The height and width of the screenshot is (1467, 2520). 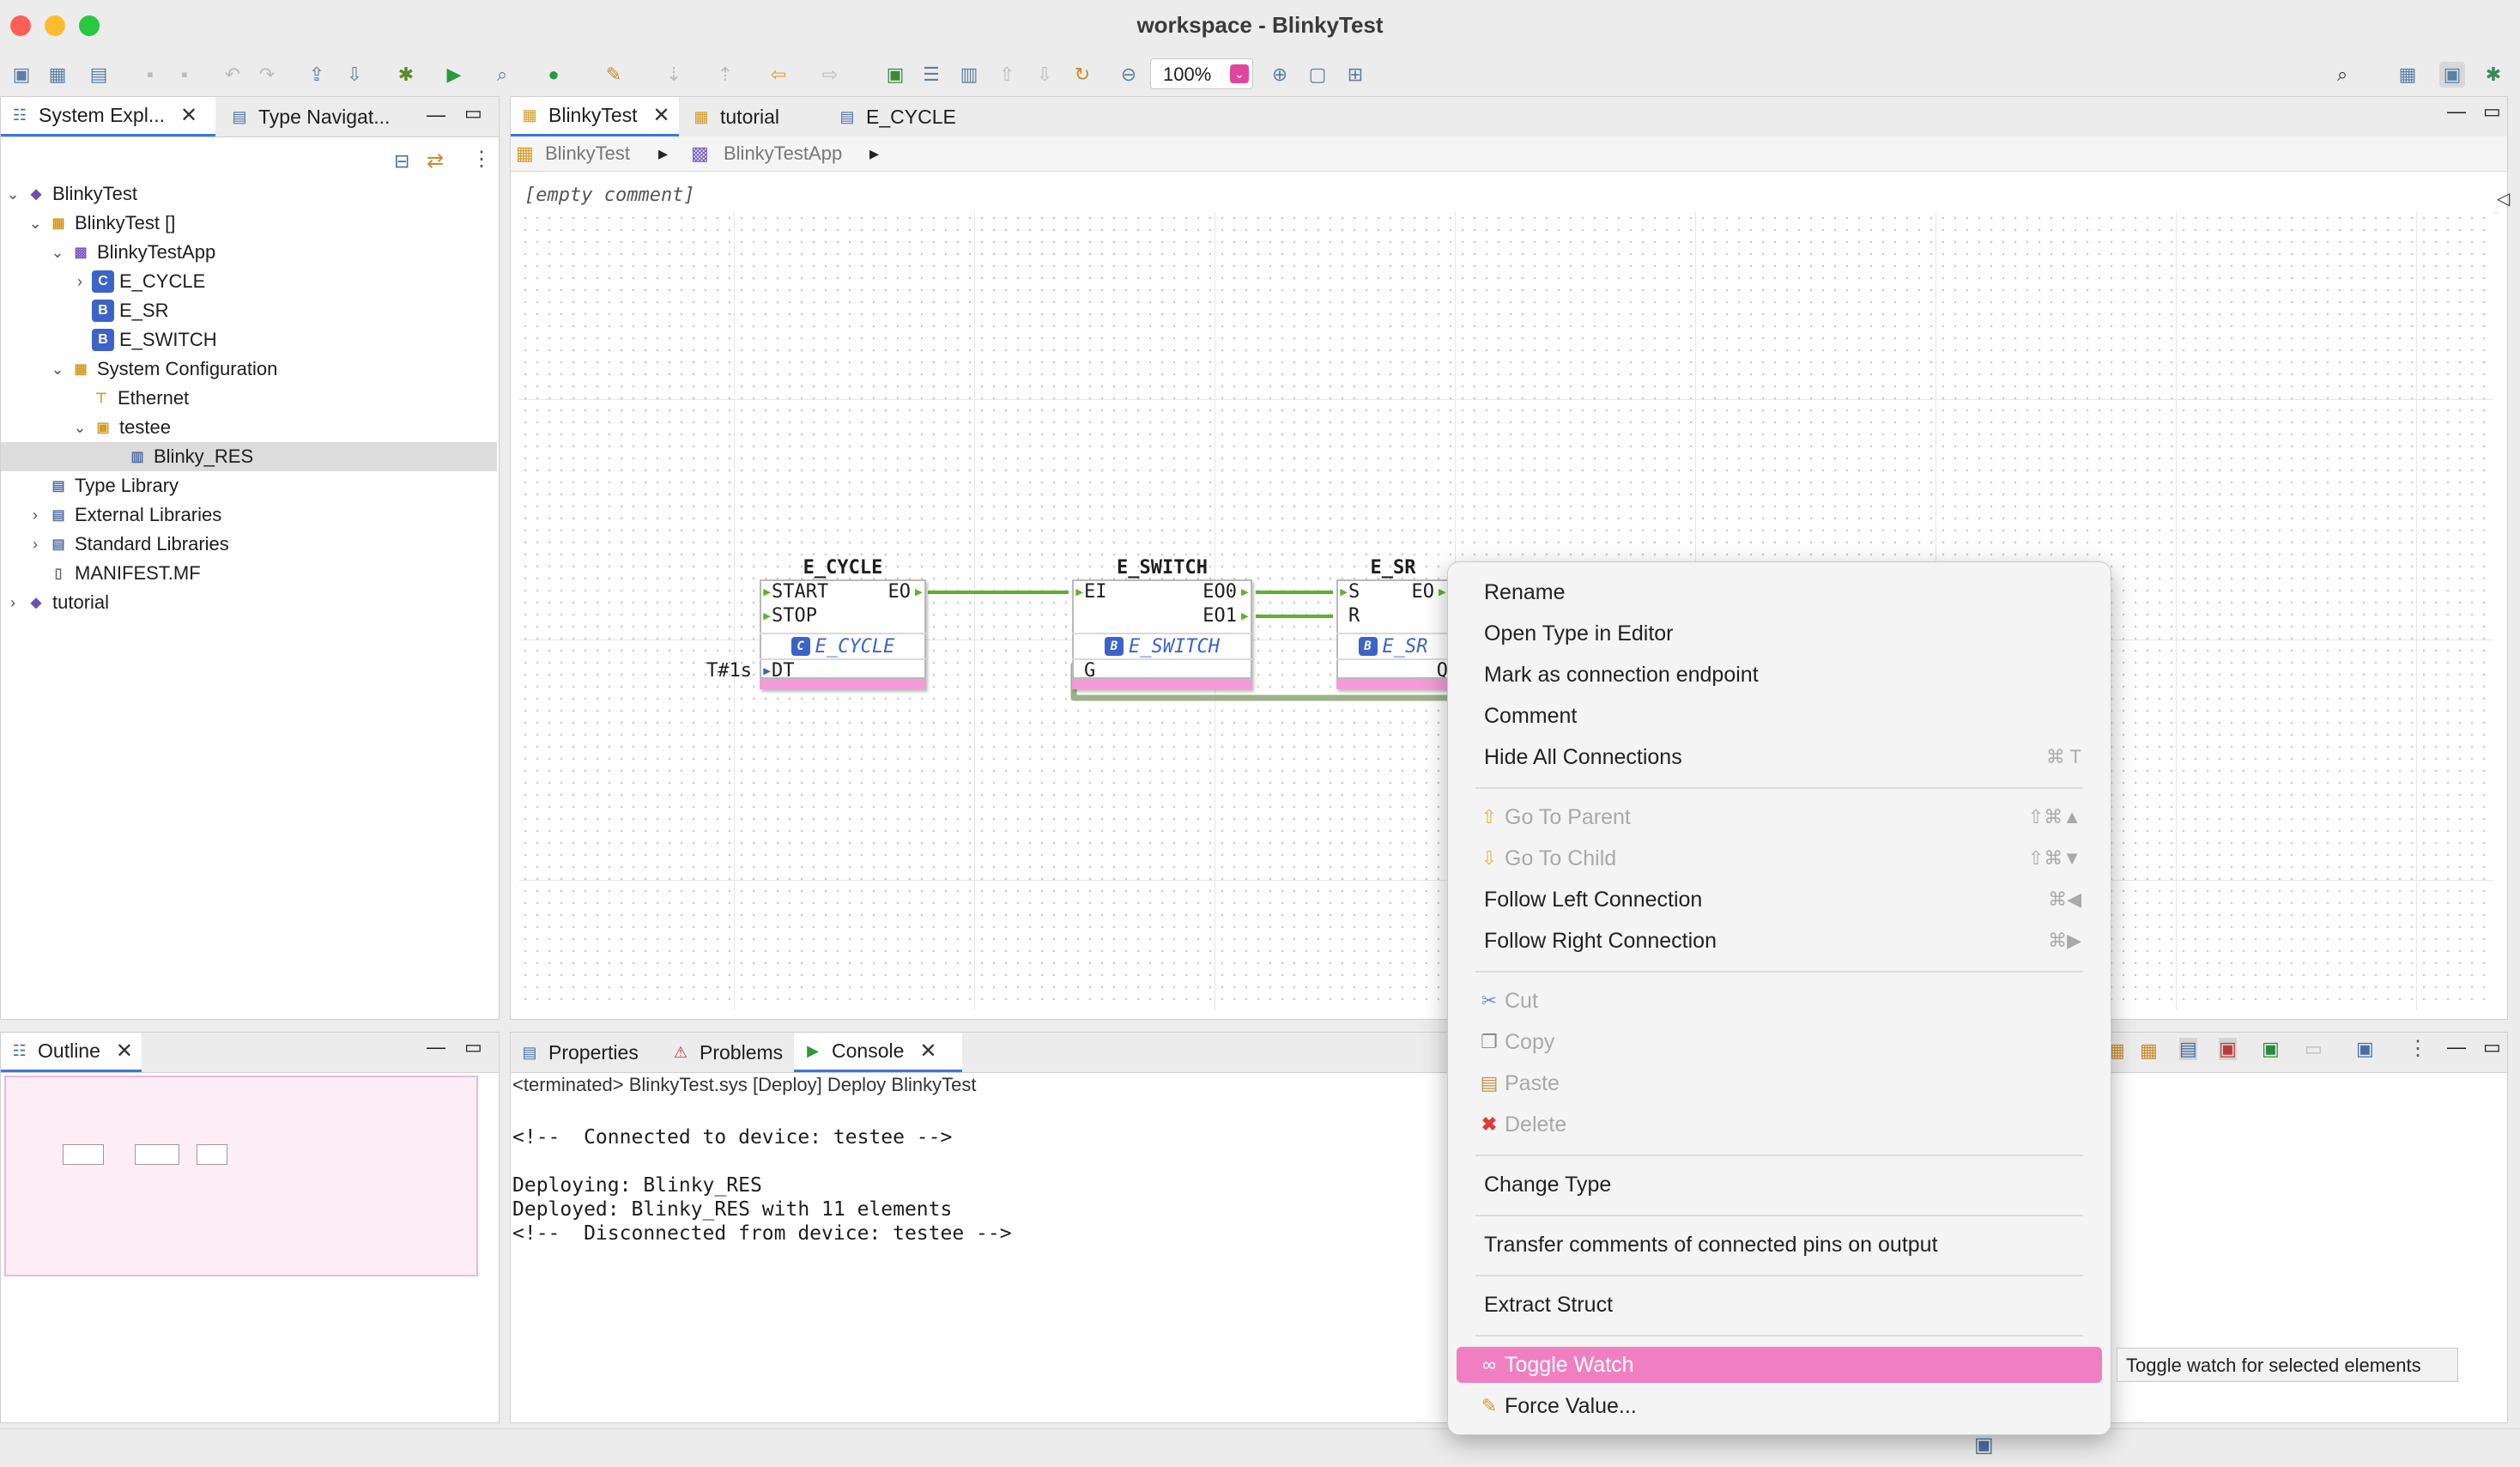 I want to click on tree-item-manifest: ▯ MANIFEST.MF, so click(x=123, y=573).